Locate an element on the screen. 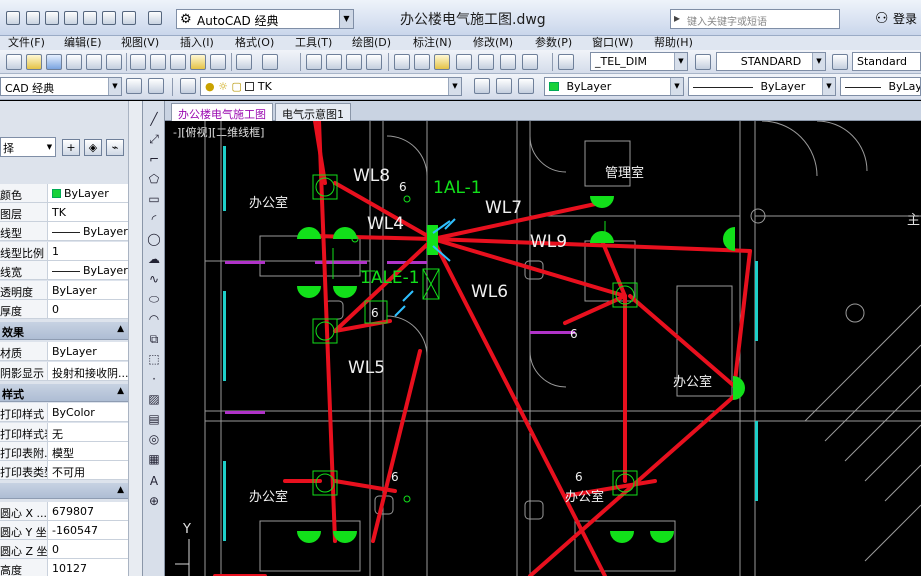 The image size is (921, 576). rectangle-icon: ▭ is located at coordinates (154, 199).